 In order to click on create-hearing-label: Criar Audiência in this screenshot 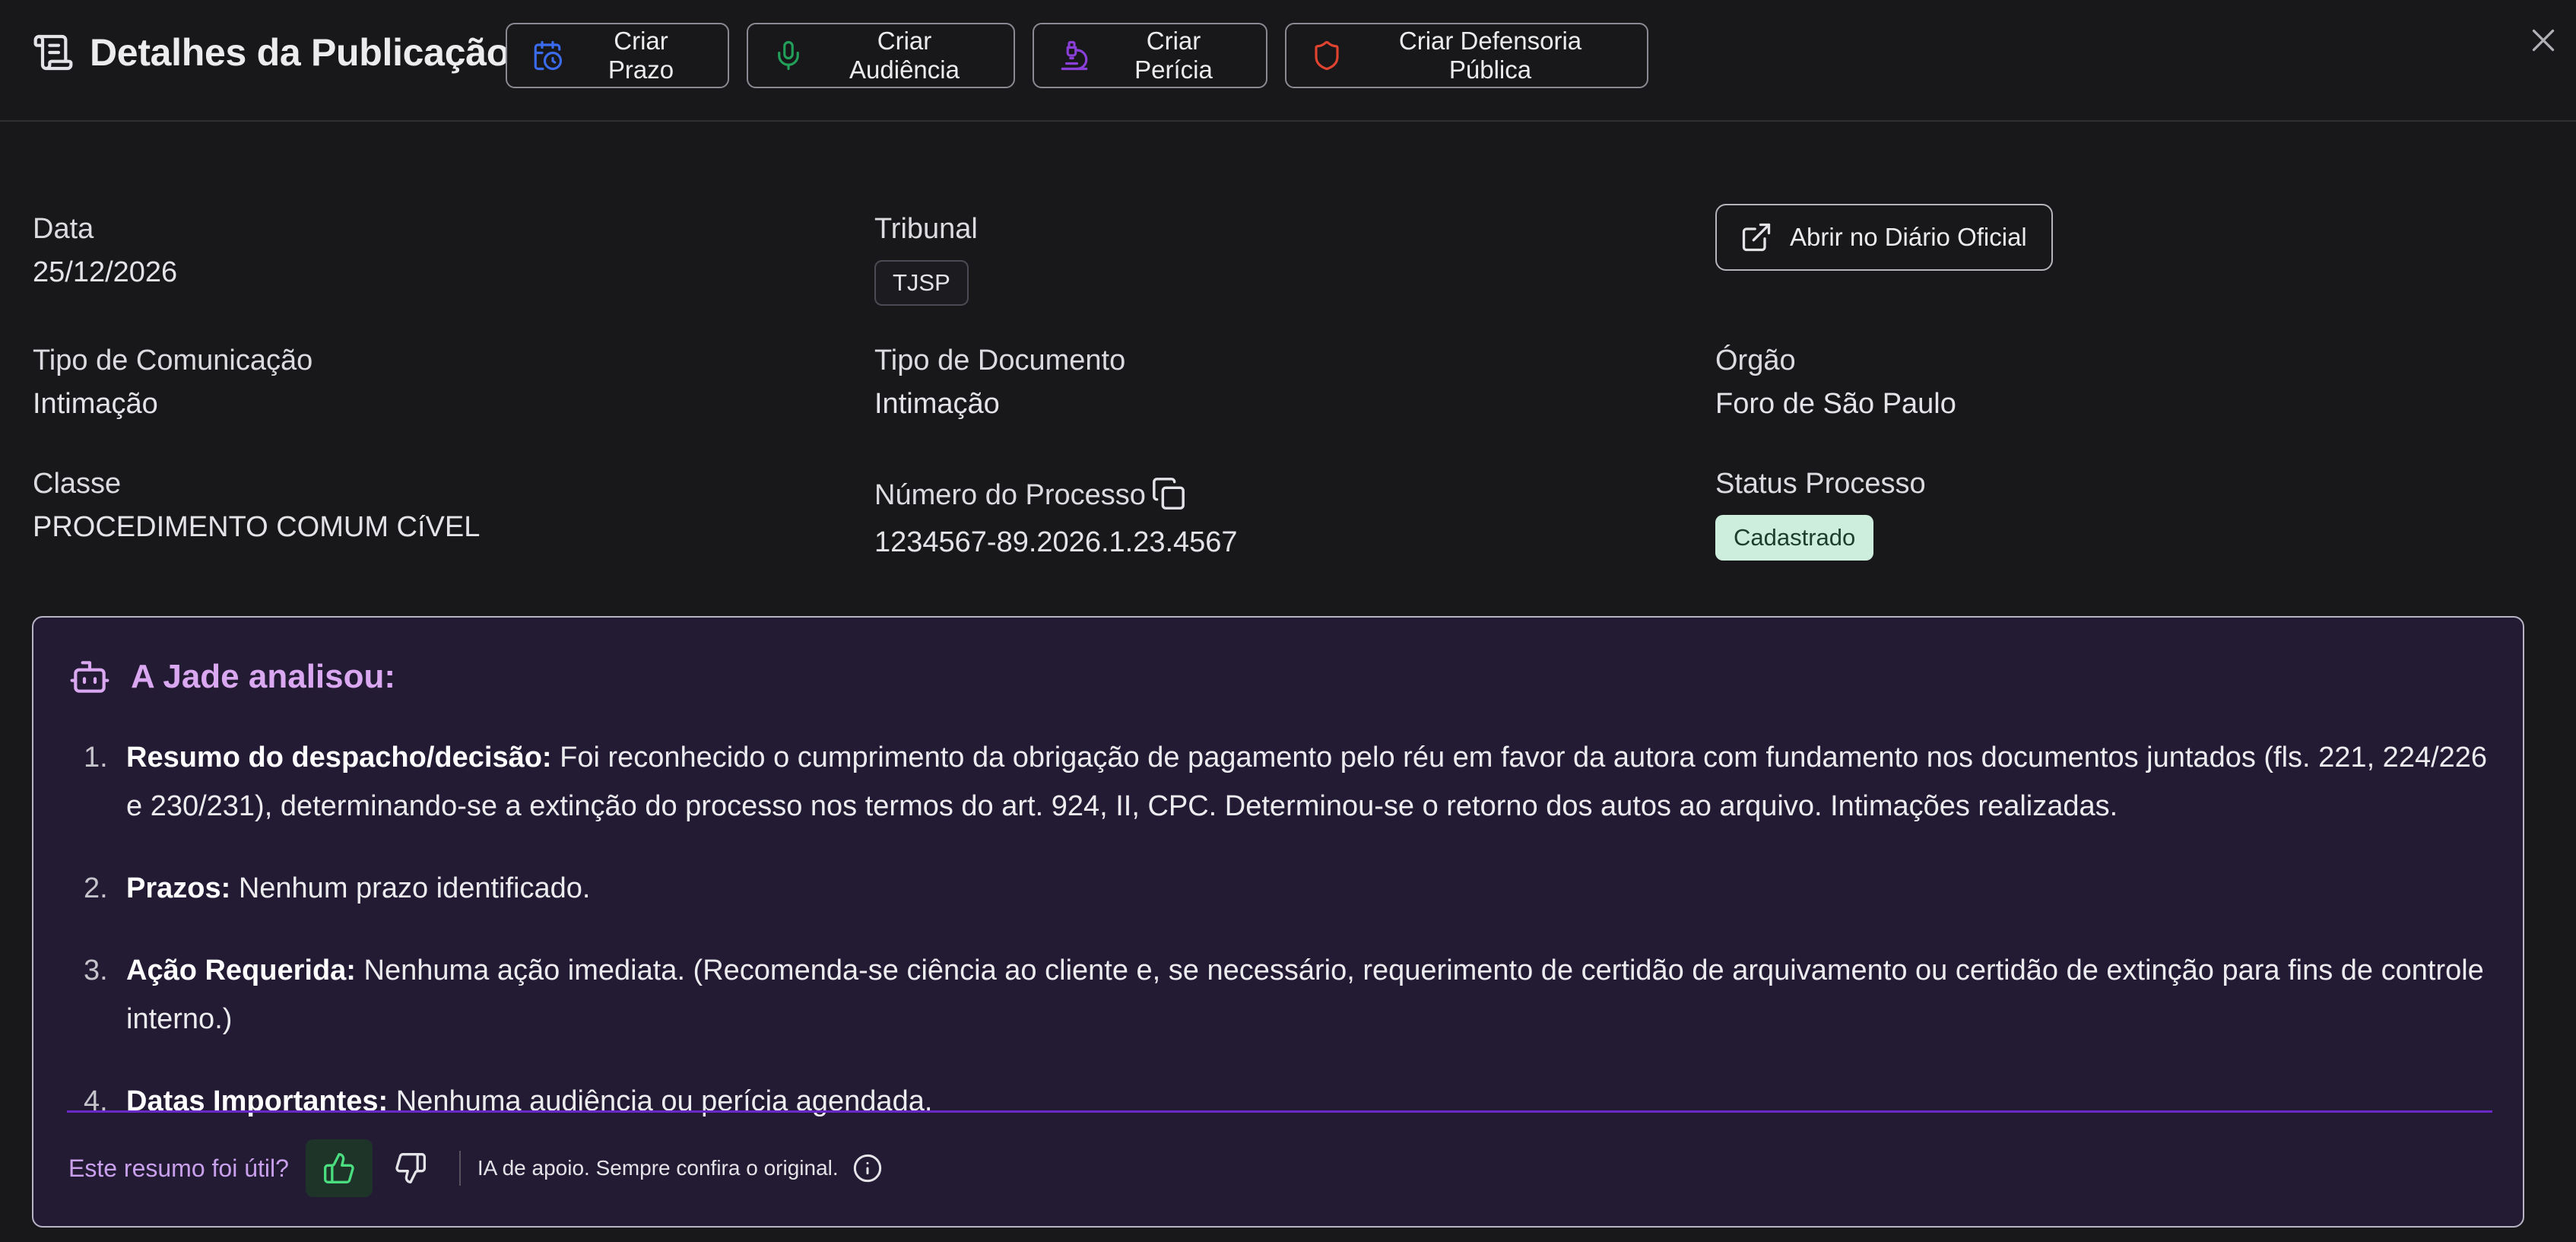, I will do `click(905, 56)`.